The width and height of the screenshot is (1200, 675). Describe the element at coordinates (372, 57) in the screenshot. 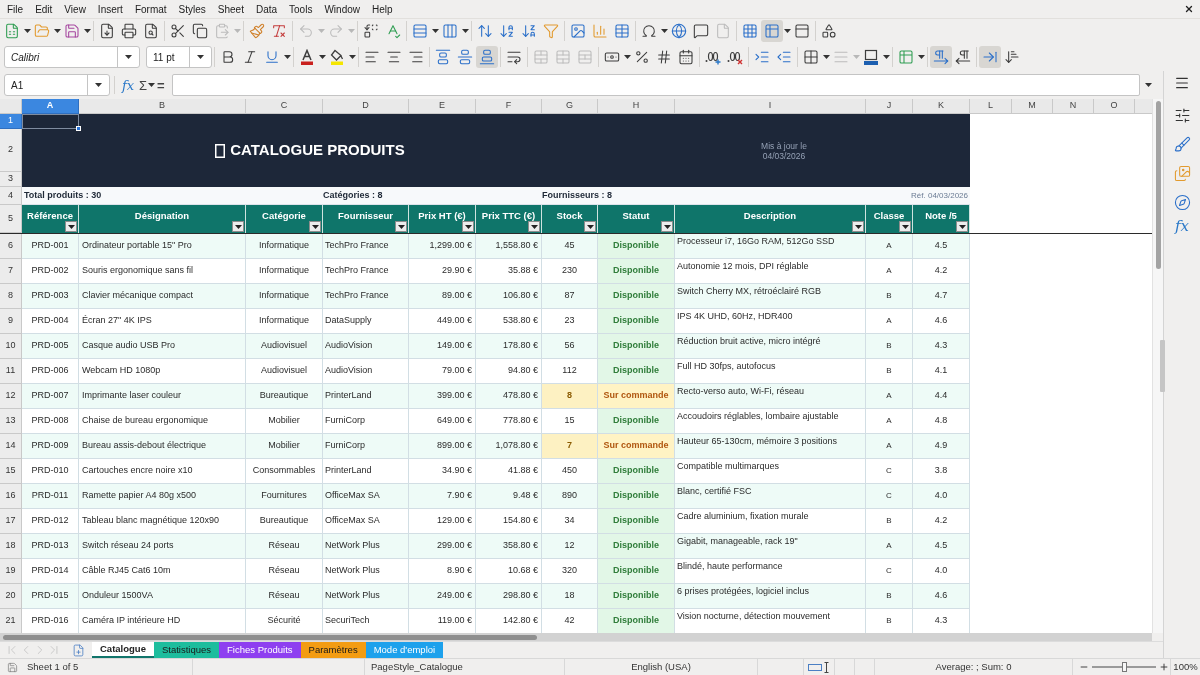

I see `align-left-icon` at that location.